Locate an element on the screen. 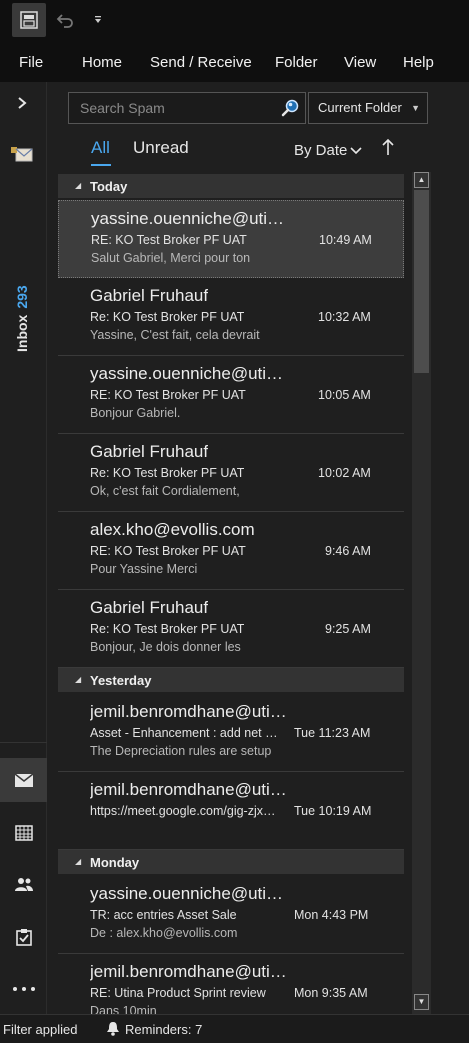 This screenshot has width=469, height=1043. group-header-yesterday: ◢ Yesterday is located at coordinates (231, 680).